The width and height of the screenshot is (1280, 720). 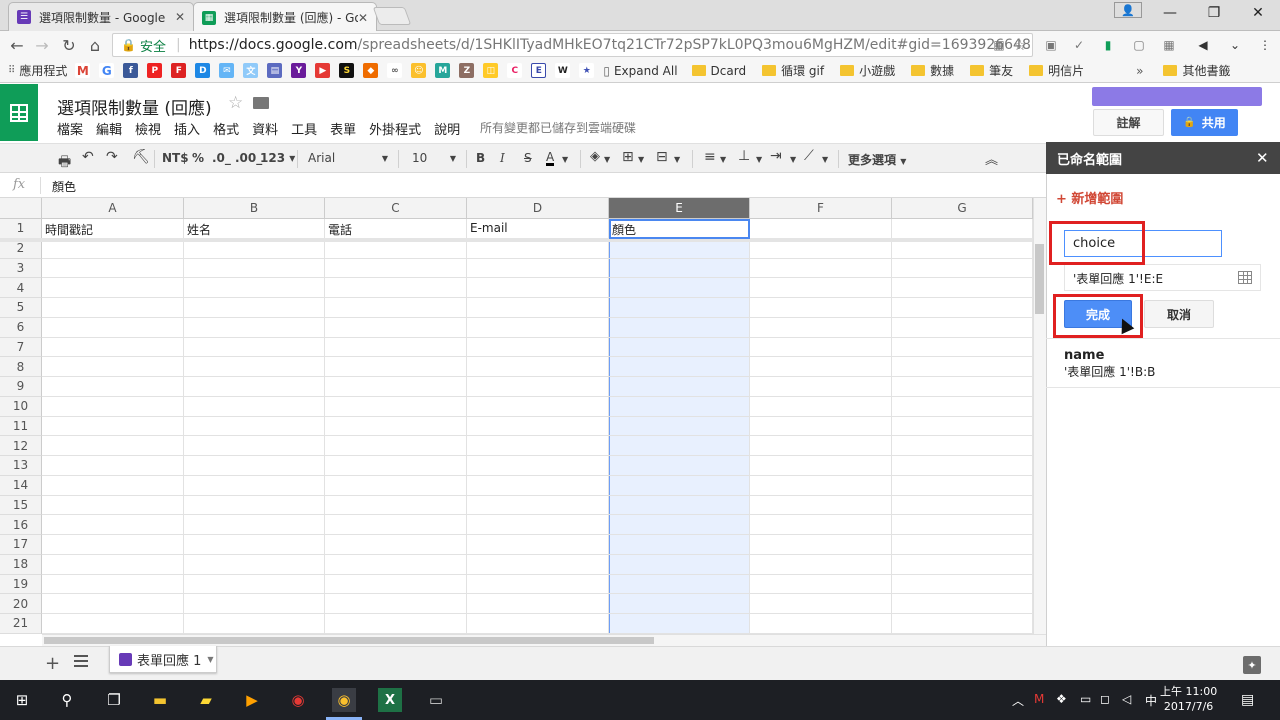 I want to click on network-icon: ▭, so click(x=1085, y=699).